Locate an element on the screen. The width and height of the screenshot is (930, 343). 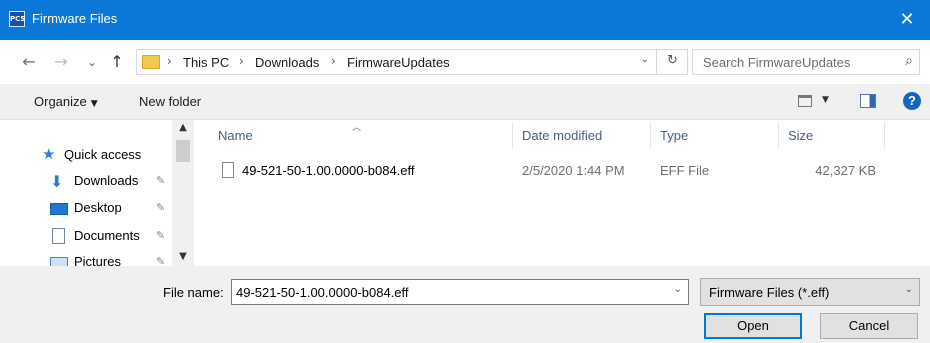
sort-ascending-icon: ︿ is located at coordinates (357, 128).